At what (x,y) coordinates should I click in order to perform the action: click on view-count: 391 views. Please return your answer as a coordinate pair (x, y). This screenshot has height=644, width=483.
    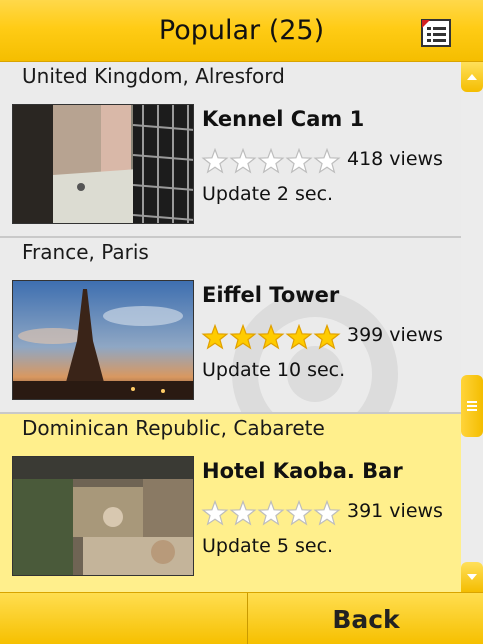
    Looking at the image, I should click on (395, 511).